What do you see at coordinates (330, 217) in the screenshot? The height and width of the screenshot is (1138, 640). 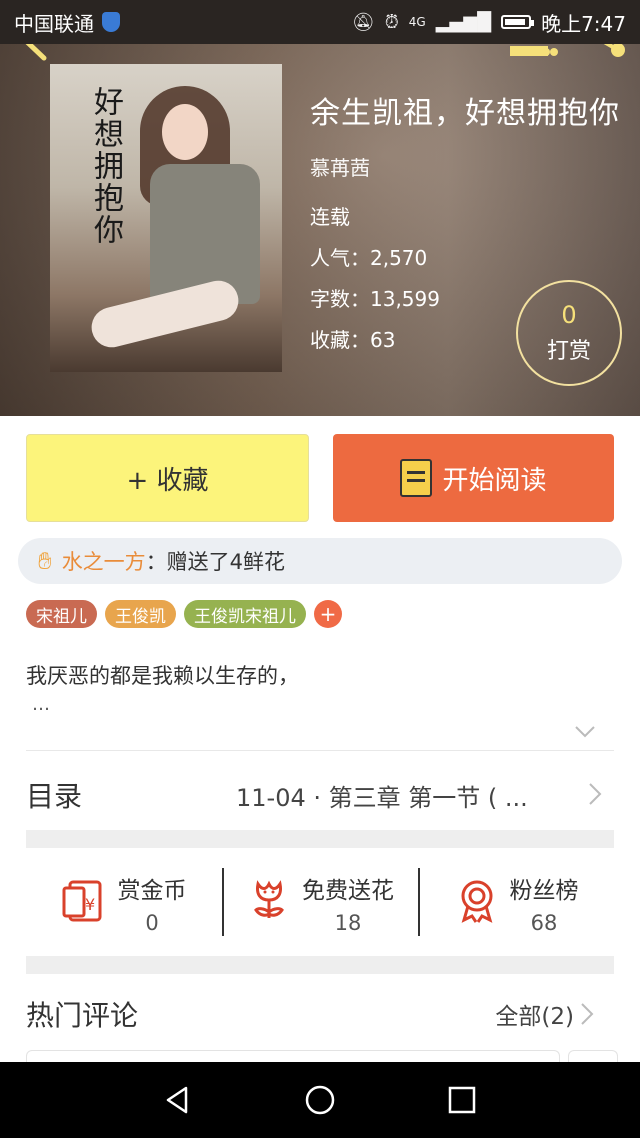 I see `book-status: 连载` at bounding box center [330, 217].